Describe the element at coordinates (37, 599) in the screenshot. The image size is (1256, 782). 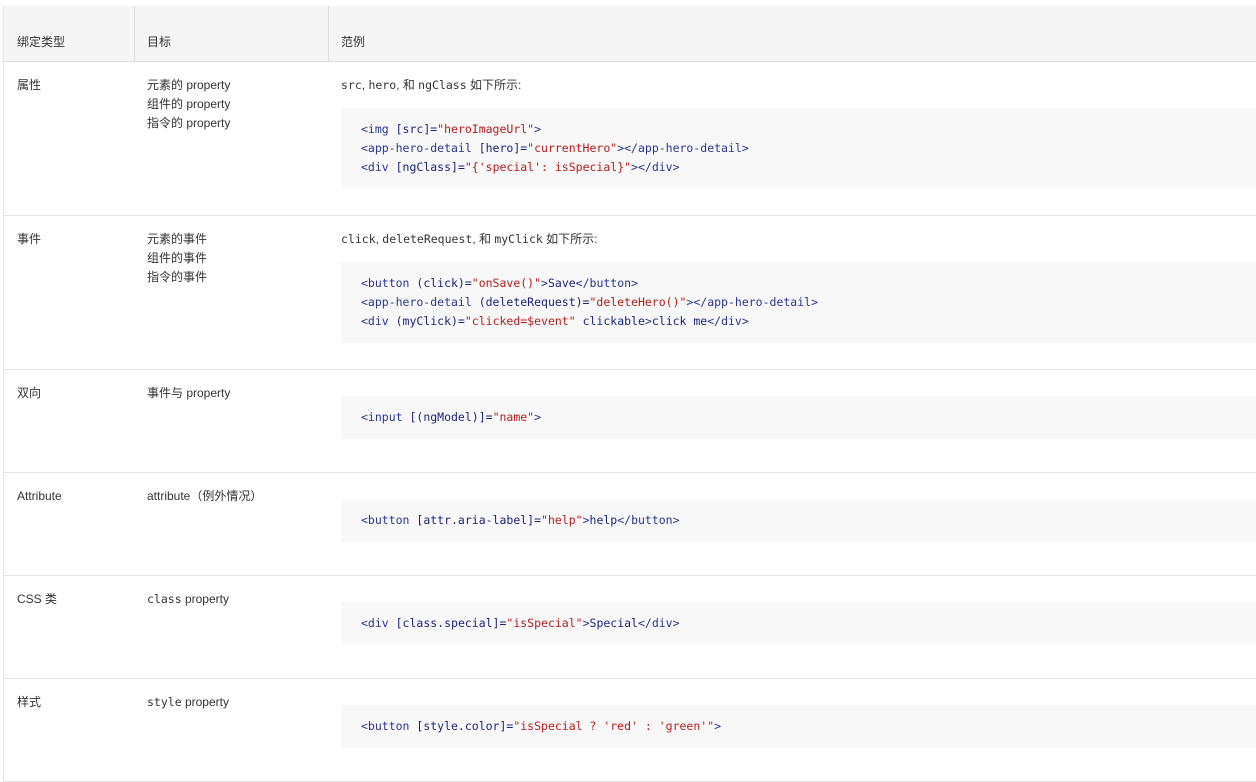
I see `binding-type: CSS 类` at that location.